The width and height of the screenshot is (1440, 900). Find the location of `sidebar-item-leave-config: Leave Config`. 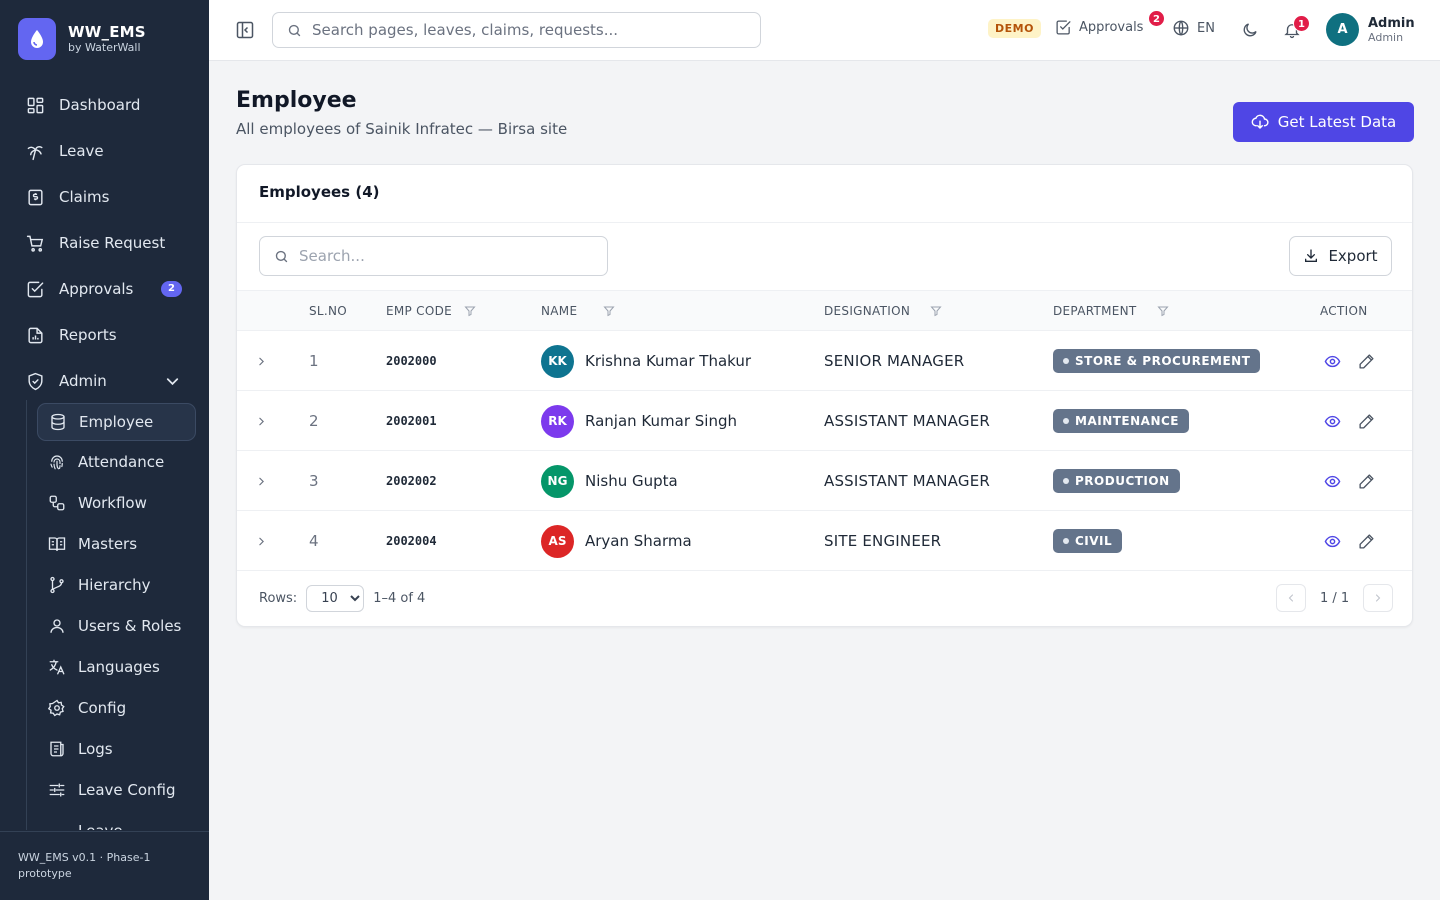

sidebar-item-leave-config: Leave Config is located at coordinates (111, 789).